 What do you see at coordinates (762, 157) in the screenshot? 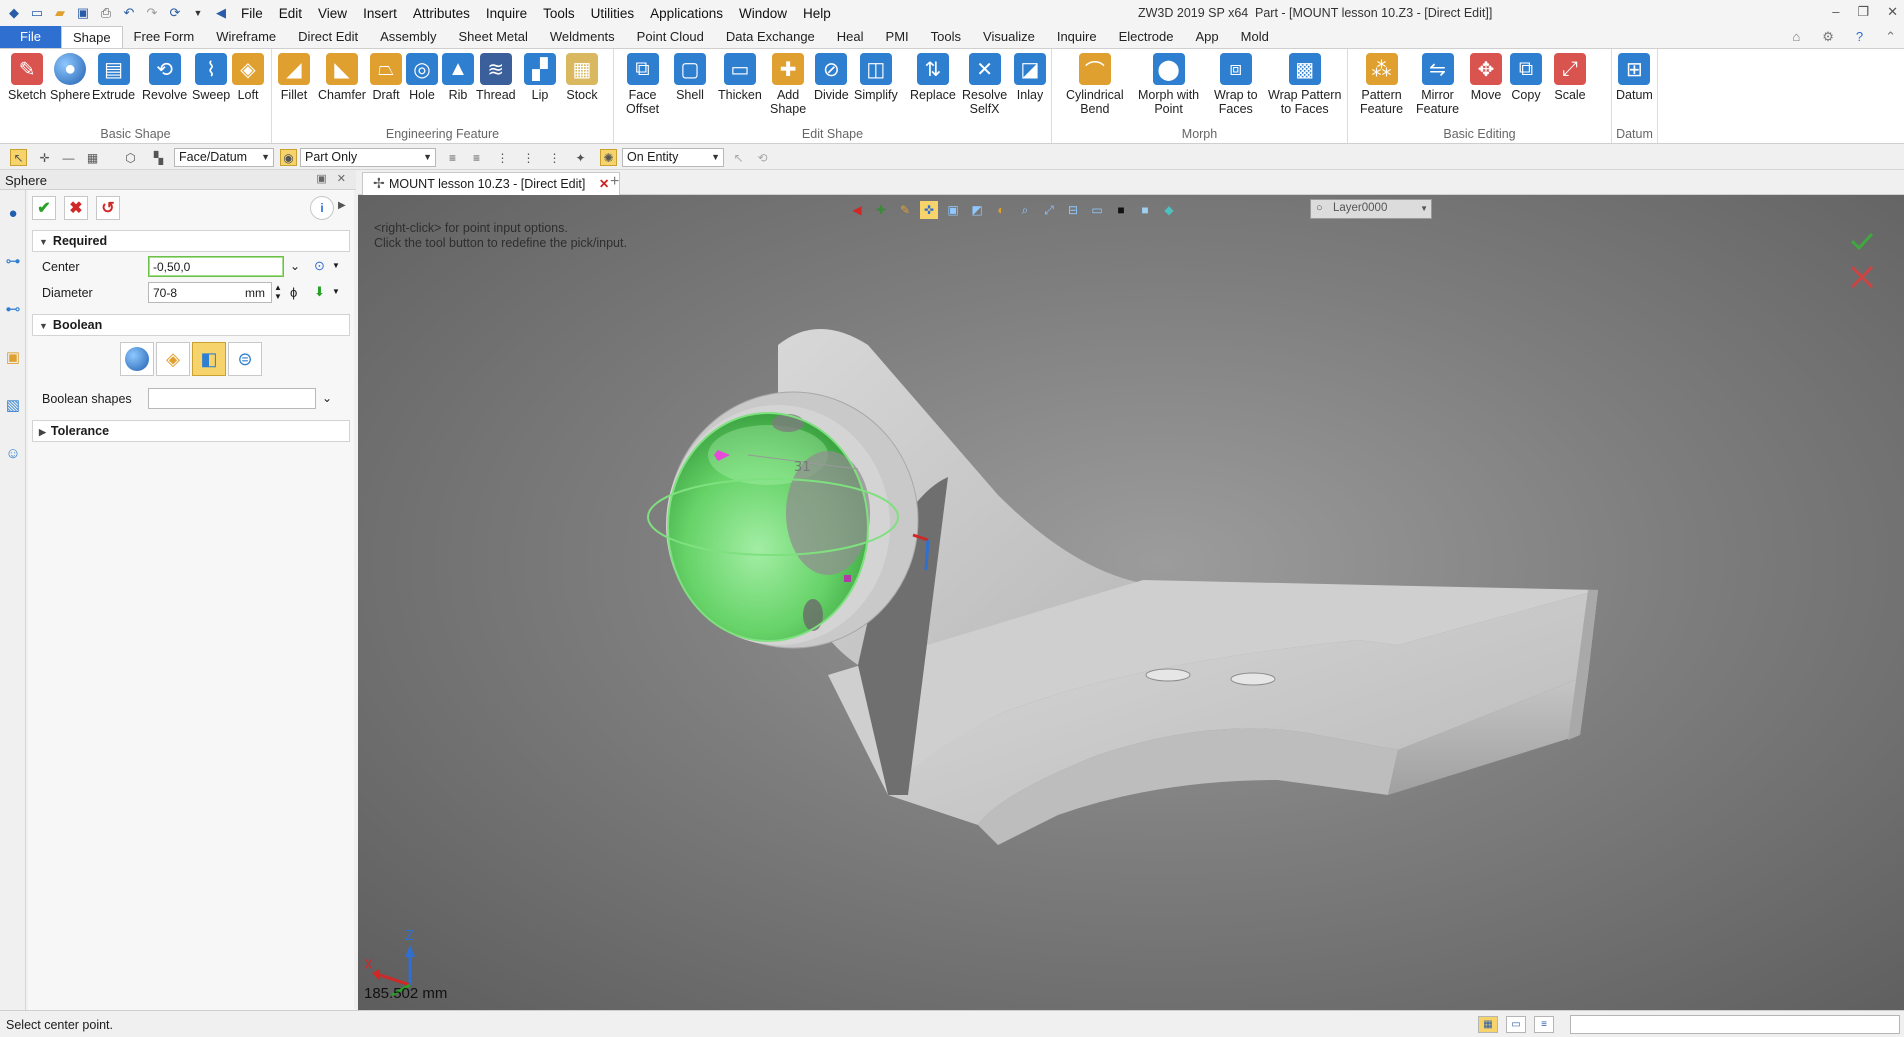
I see `cursor-2-icon: ⟲` at bounding box center [762, 157].